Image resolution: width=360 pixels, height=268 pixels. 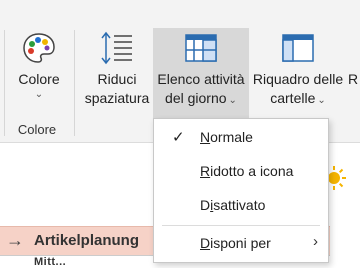 I want to click on riduci-label-2: spaziatura, so click(x=117, y=98).